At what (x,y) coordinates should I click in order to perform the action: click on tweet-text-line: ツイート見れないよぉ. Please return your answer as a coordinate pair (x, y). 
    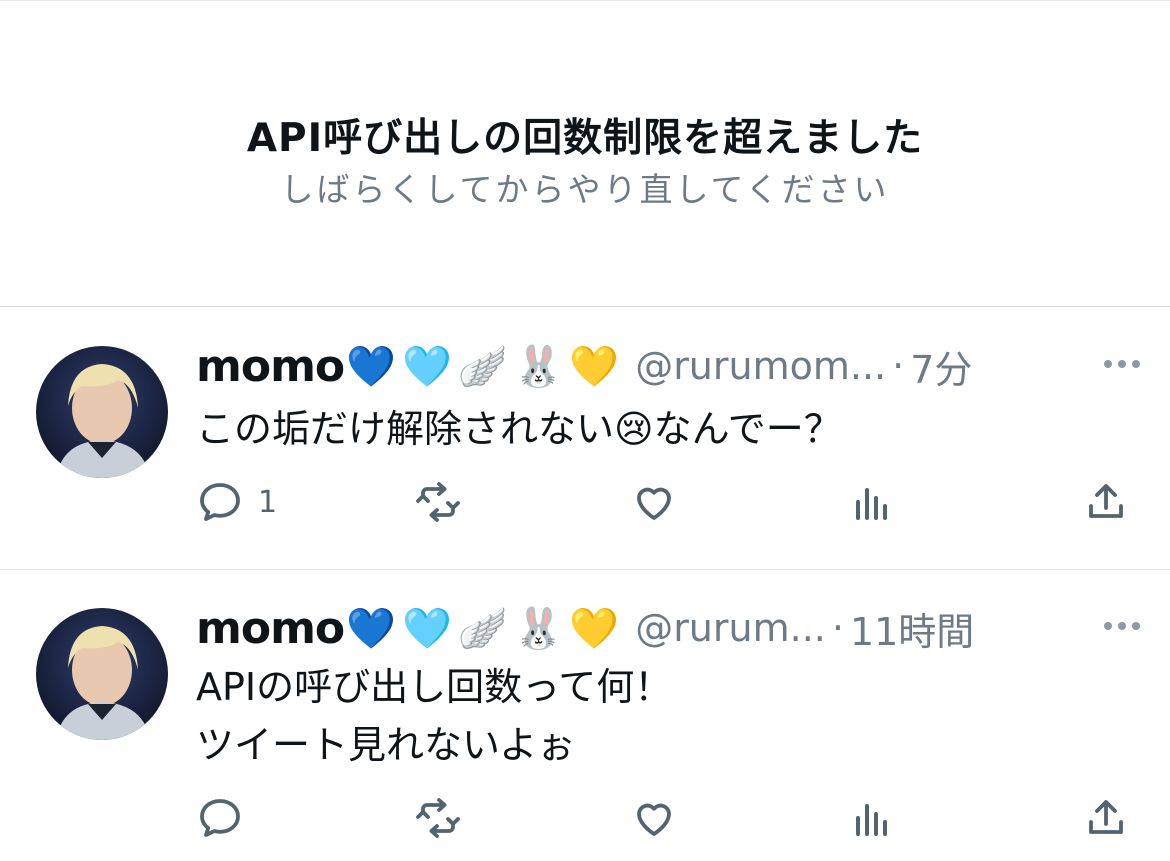
    Looking at the image, I should click on (386, 745).